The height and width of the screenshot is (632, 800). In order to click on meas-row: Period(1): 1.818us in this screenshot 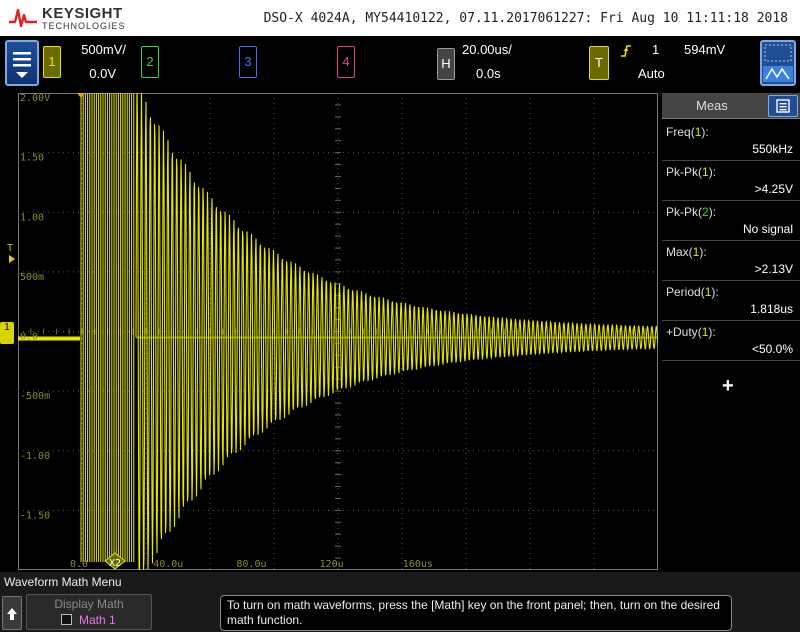, I will do `click(731, 301)`.